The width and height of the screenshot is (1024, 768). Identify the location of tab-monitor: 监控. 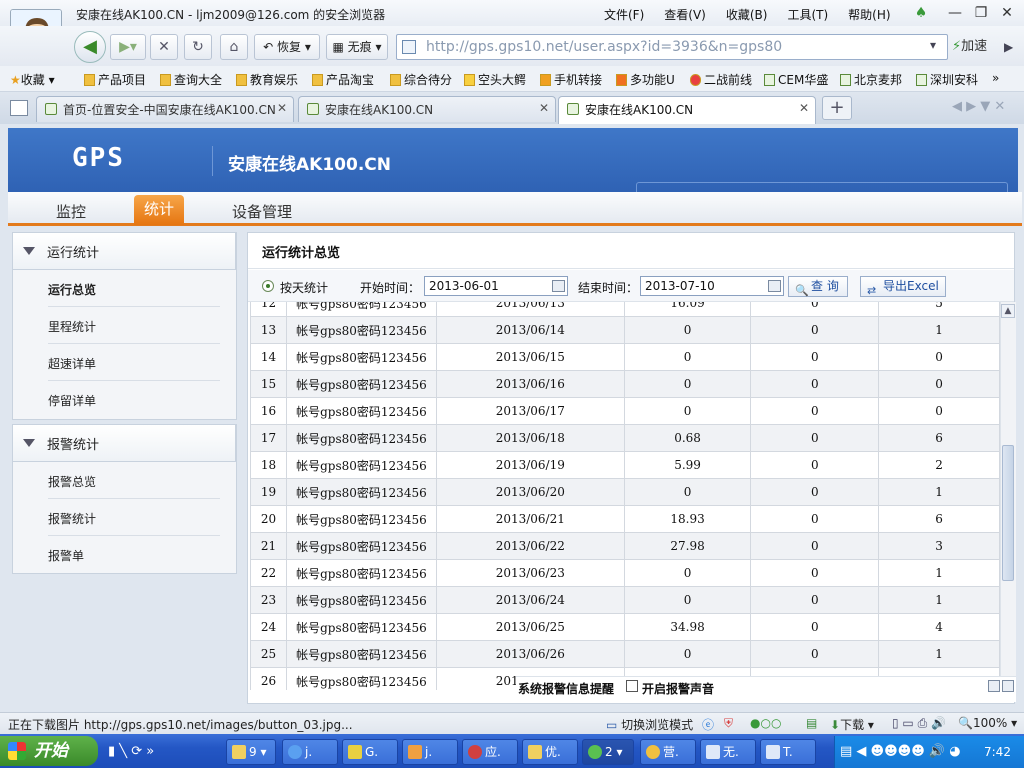
(71, 211).